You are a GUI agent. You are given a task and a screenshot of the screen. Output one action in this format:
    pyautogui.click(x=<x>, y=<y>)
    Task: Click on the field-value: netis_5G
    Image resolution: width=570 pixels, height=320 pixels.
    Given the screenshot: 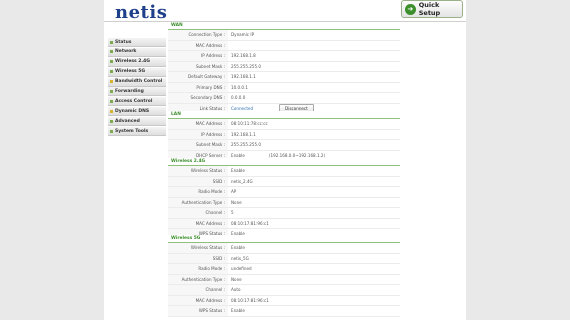 What is the action you would take?
    pyautogui.click(x=240, y=258)
    